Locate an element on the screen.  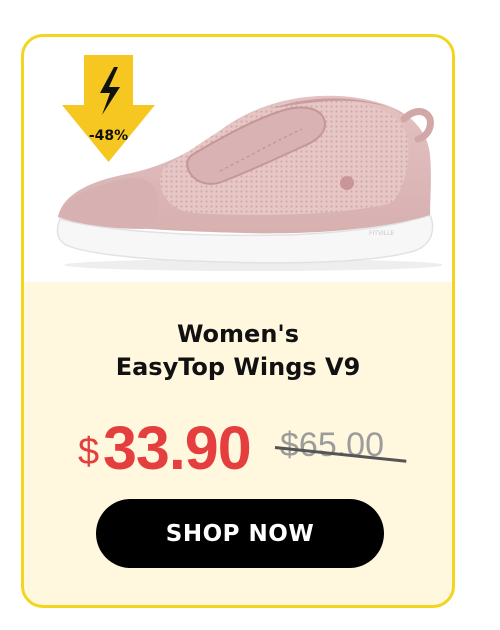
discount-badge-arrow is located at coordinates (108, 108).